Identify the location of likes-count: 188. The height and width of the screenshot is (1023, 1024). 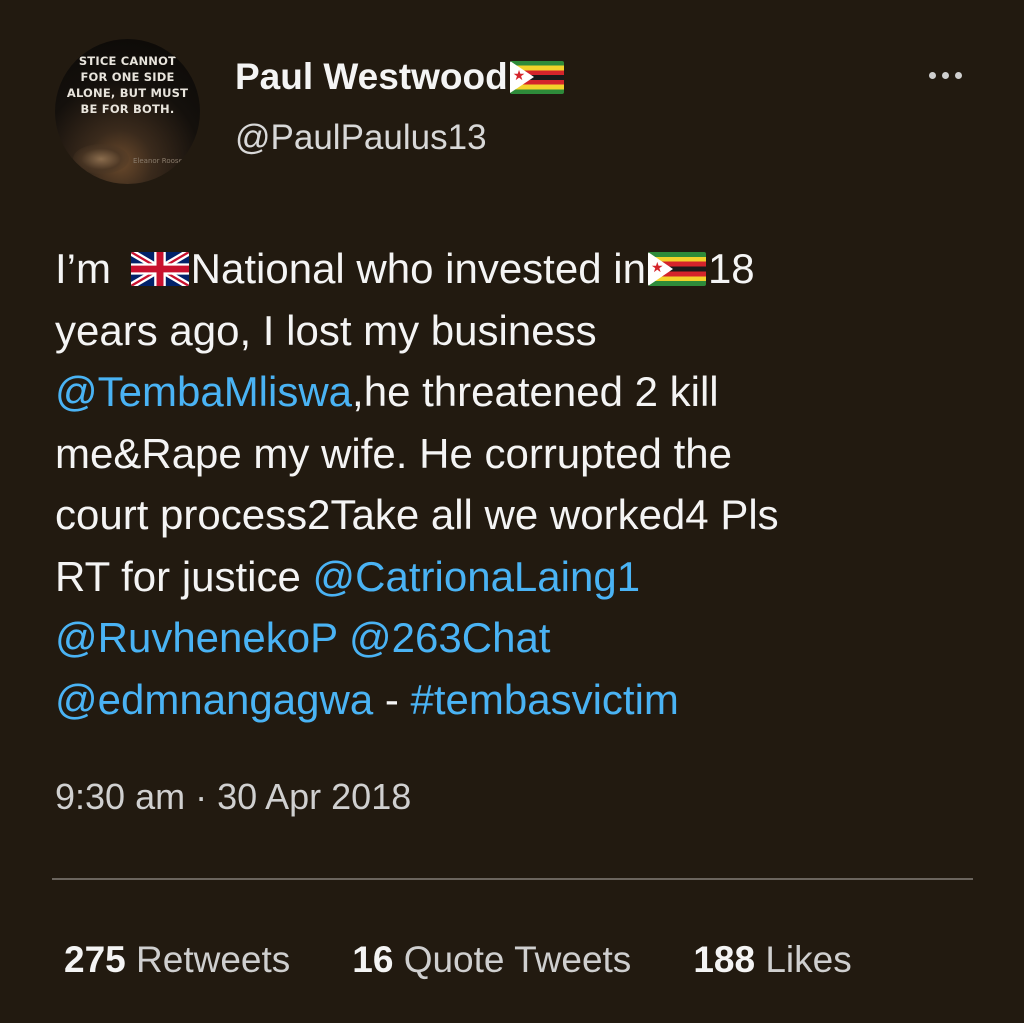
(724, 959).